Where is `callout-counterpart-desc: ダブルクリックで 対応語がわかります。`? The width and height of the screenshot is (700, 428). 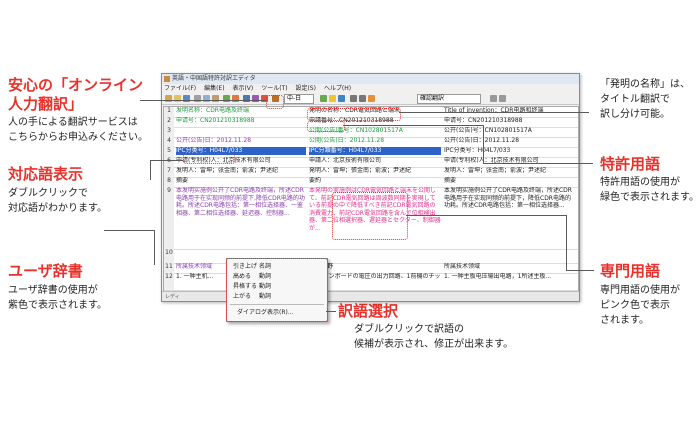 callout-counterpart-desc: ダブルクリックで 対応語がわかります。 is located at coordinates (57, 201).